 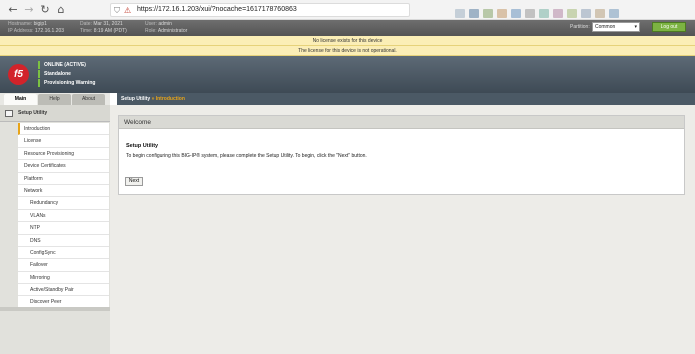 I want to click on time-label: Time:, so click(x=86, y=31).